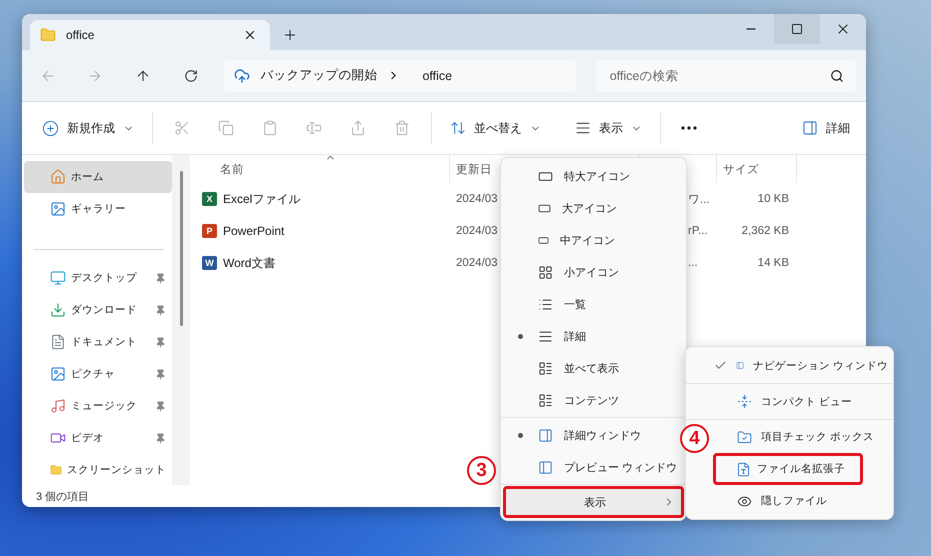 Image resolution: width=931 pixels, height=556 pixels. I want to click on scrollbar, so click(181, 320).